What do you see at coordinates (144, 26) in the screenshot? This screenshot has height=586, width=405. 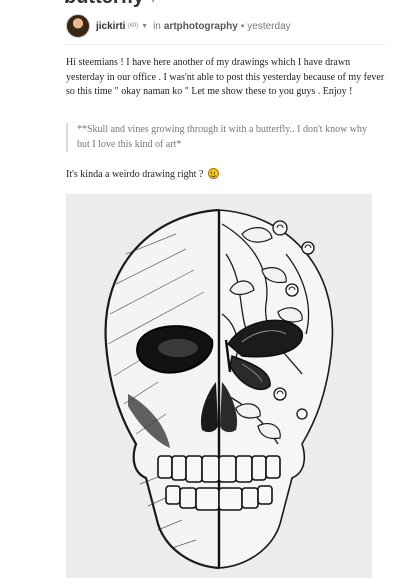 I see `chevron-down-icon: ▼` at bounding box center [144, 26].